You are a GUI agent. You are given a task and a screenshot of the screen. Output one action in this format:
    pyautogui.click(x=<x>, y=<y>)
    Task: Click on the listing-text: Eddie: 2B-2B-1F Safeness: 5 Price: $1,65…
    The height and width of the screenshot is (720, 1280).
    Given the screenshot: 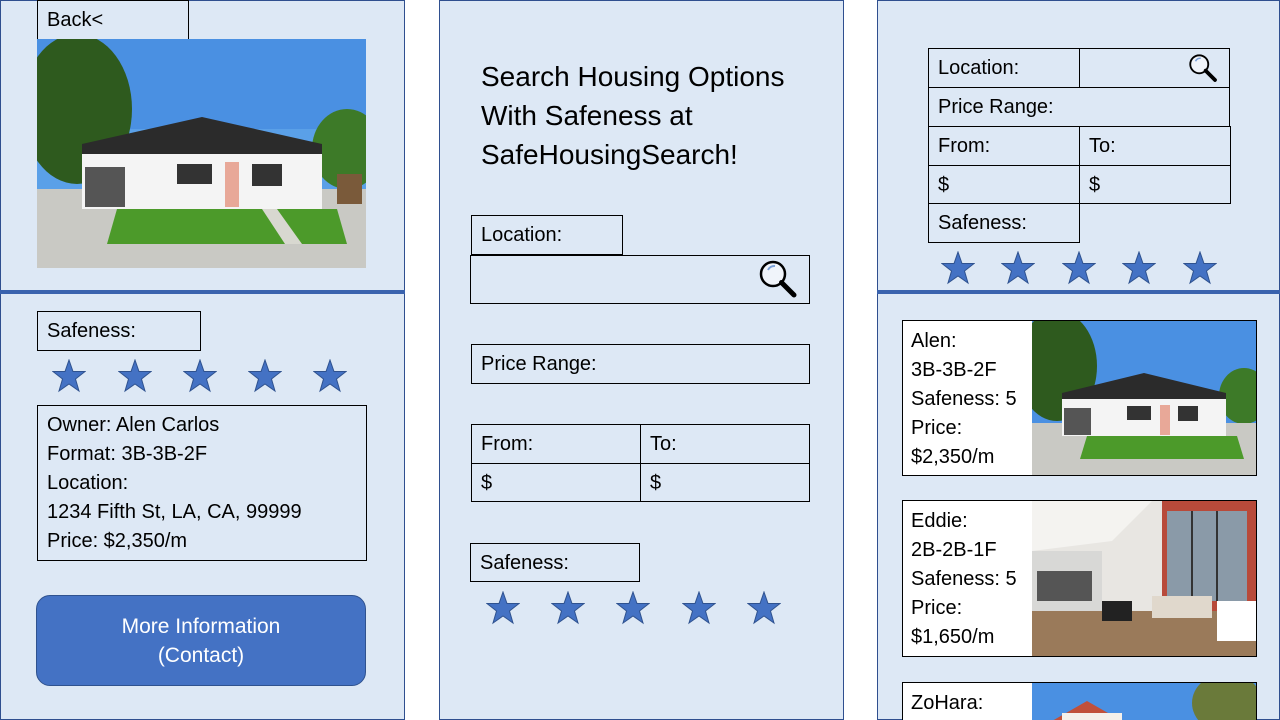 What is the action you would take?
    pyautogui.click(x=964, y=579)
    